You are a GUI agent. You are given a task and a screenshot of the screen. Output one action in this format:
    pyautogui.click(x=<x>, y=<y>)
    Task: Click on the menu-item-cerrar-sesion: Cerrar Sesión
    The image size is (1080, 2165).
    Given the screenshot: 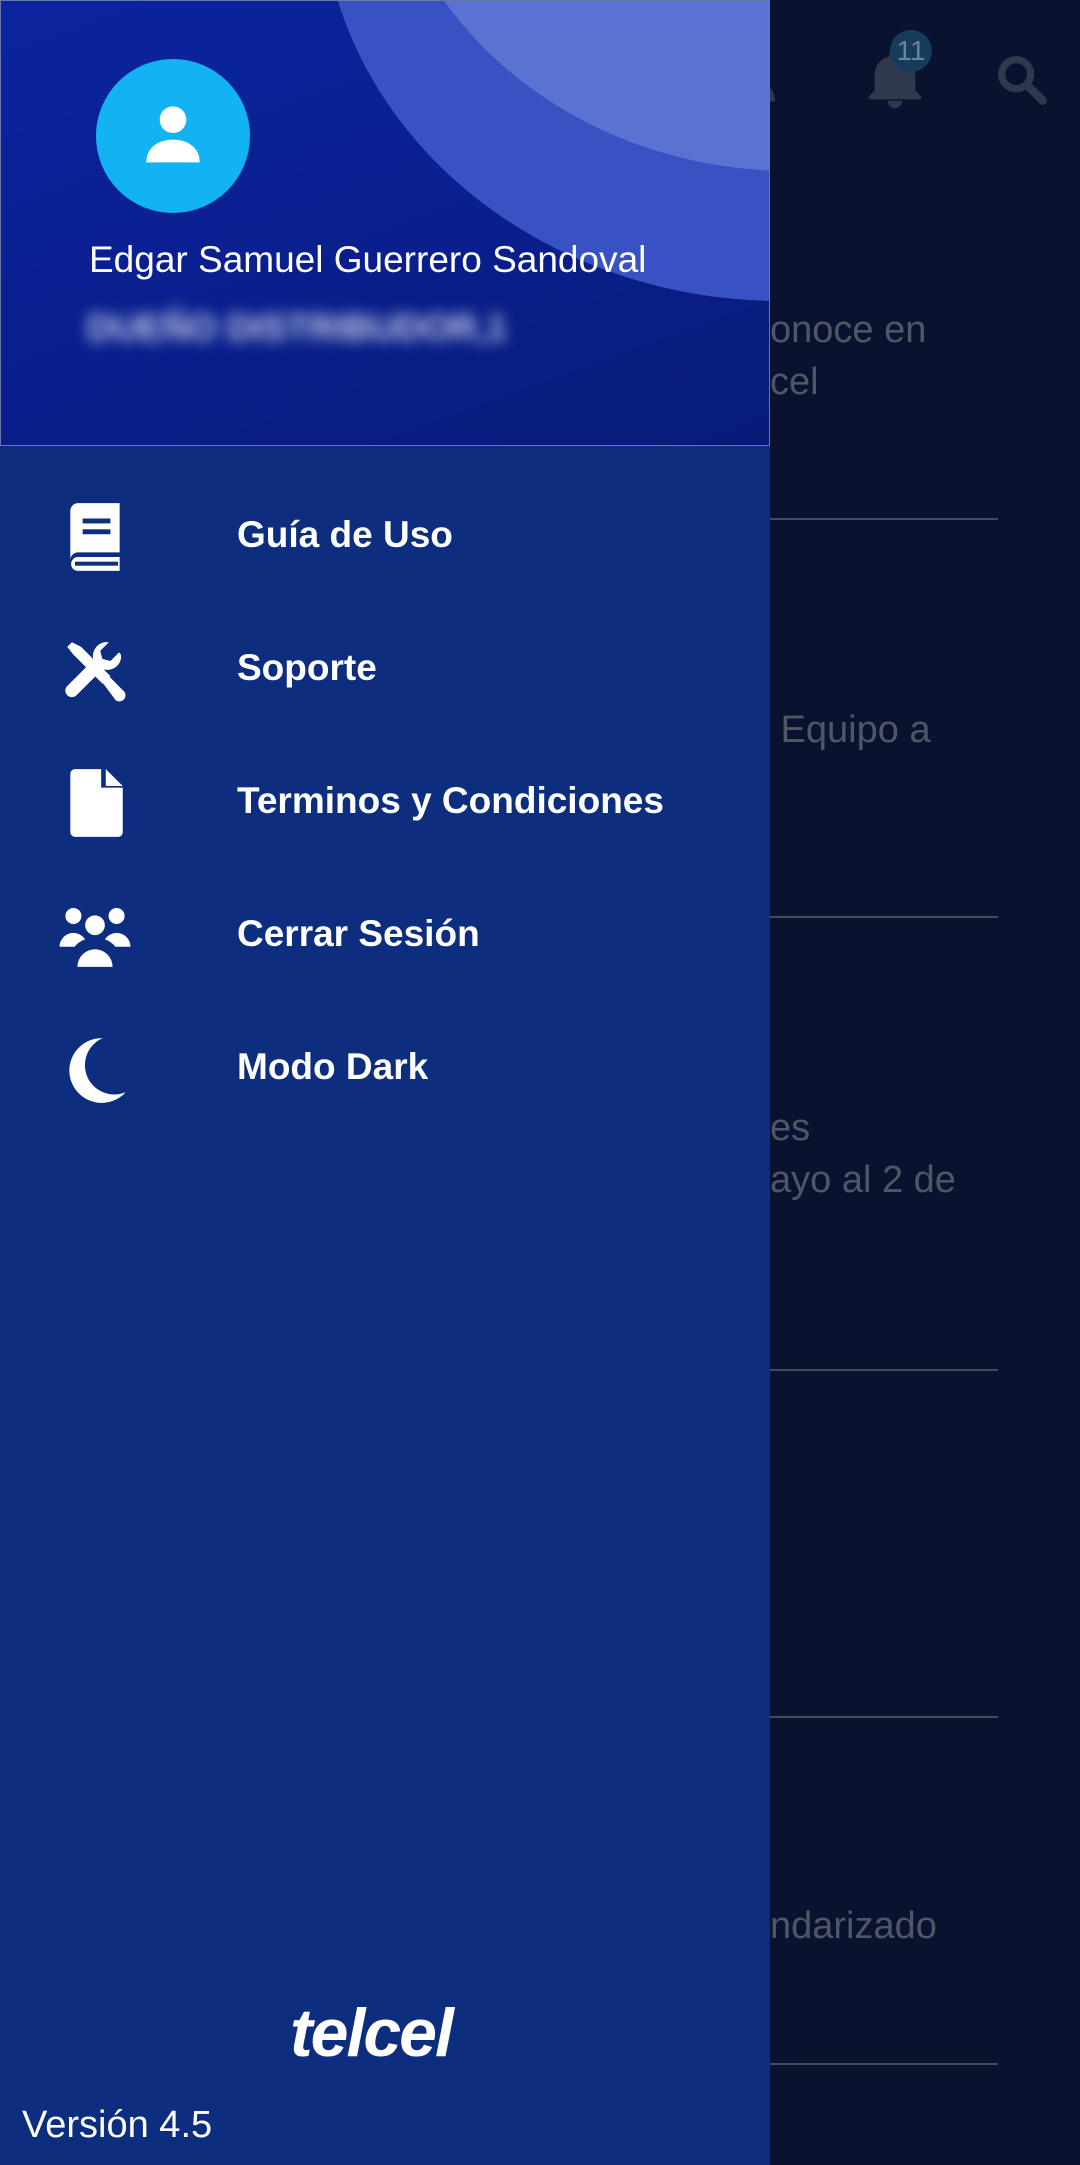 What is the action you would take?
    pyautogui.click(x=385, y=929)
    